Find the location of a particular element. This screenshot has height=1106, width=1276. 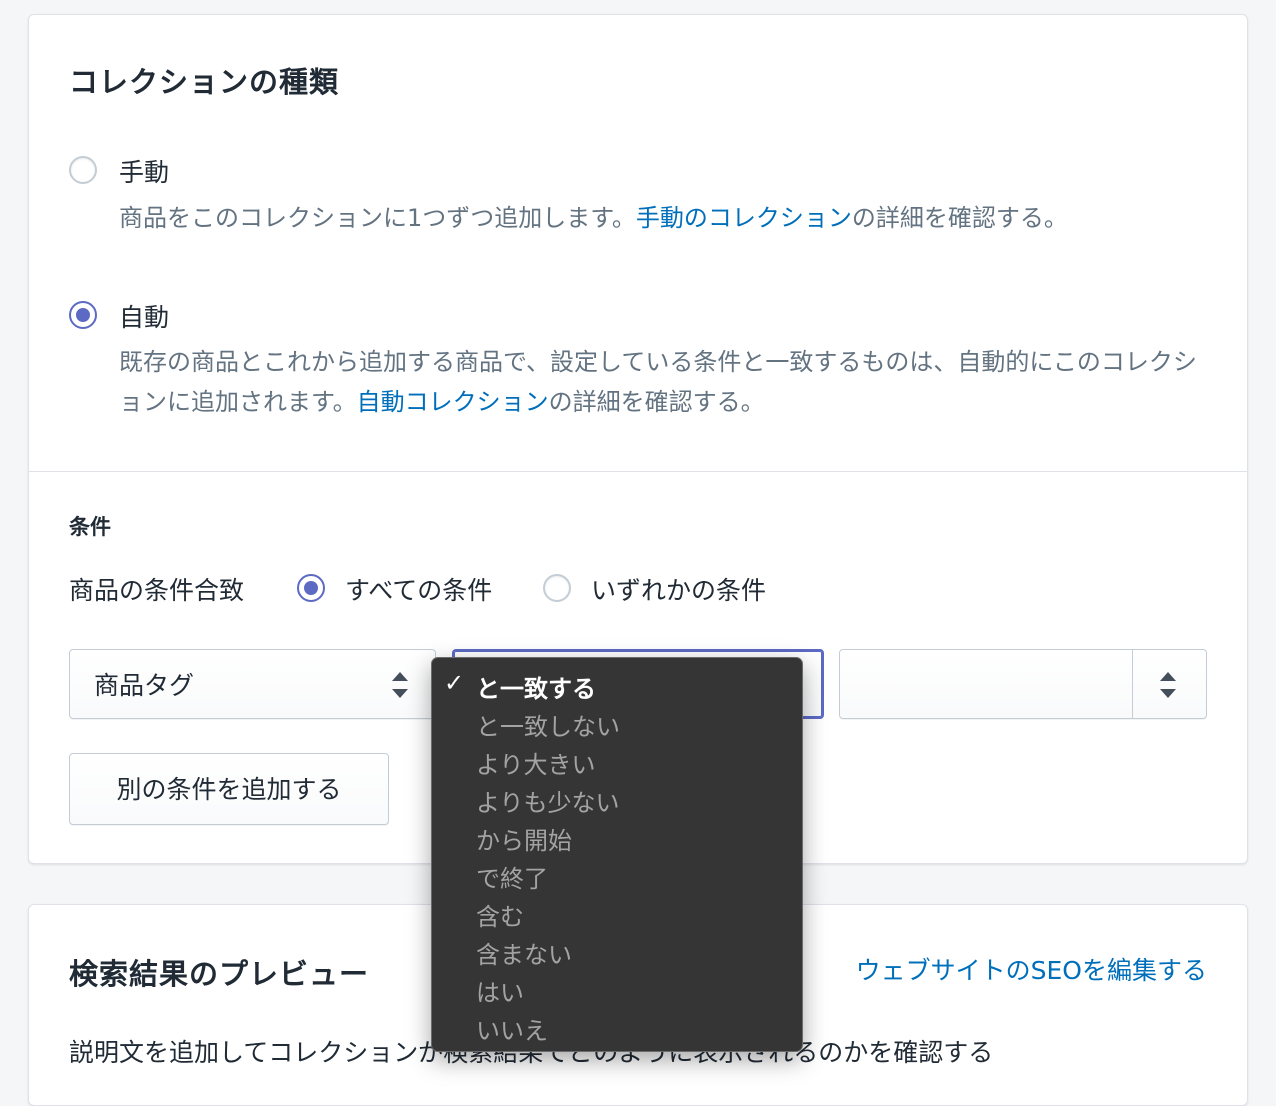

value-stepper-icon is located at coordinates (1168, 685).